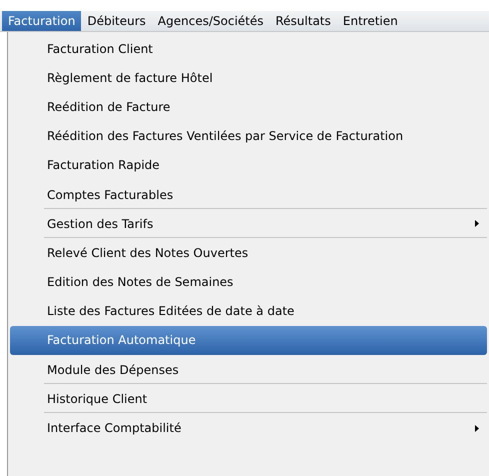 The height and width of the screenshot is (476, 489). Describe the element at coordinates (370, 21) in the screenshot. I see `menu-bar-item: Entretien` at that location.